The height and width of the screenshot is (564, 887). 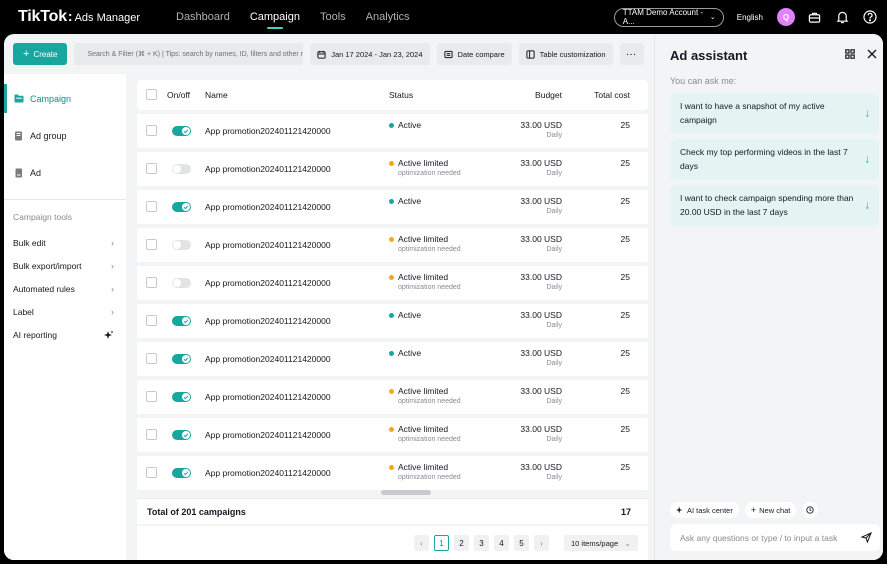 What do you see at coordinates (203, 17) in the screenshot?
I see `nav-dashboard: Dashboard` at bounding box center [203, 17].